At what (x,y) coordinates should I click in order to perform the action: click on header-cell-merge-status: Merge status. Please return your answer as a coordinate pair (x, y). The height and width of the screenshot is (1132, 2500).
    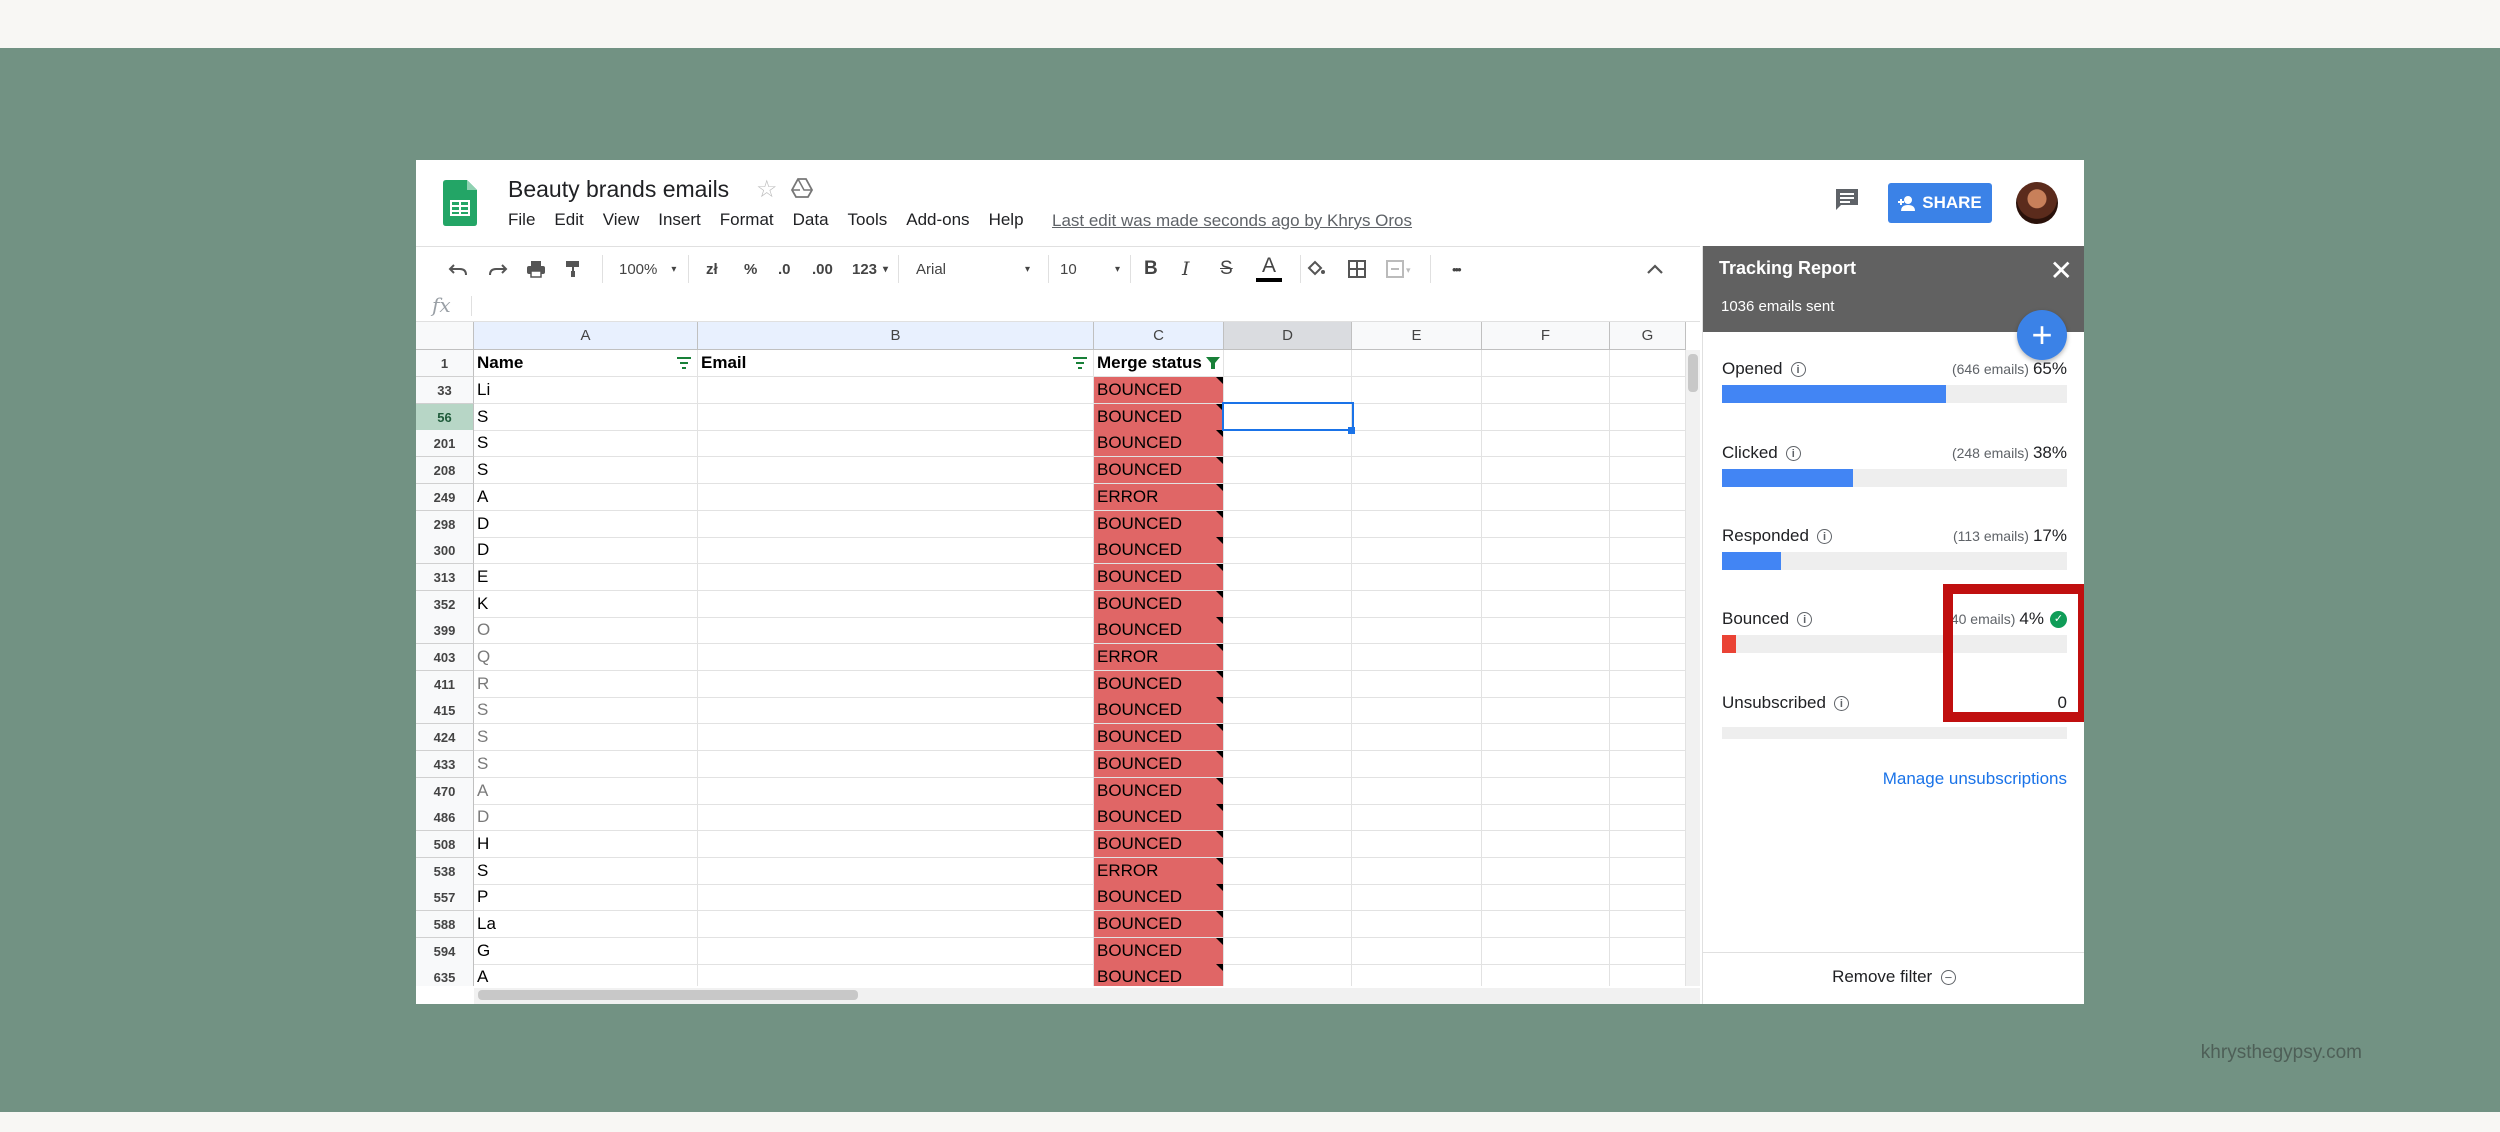
    Looking at the image, I should click on (1159, 363).